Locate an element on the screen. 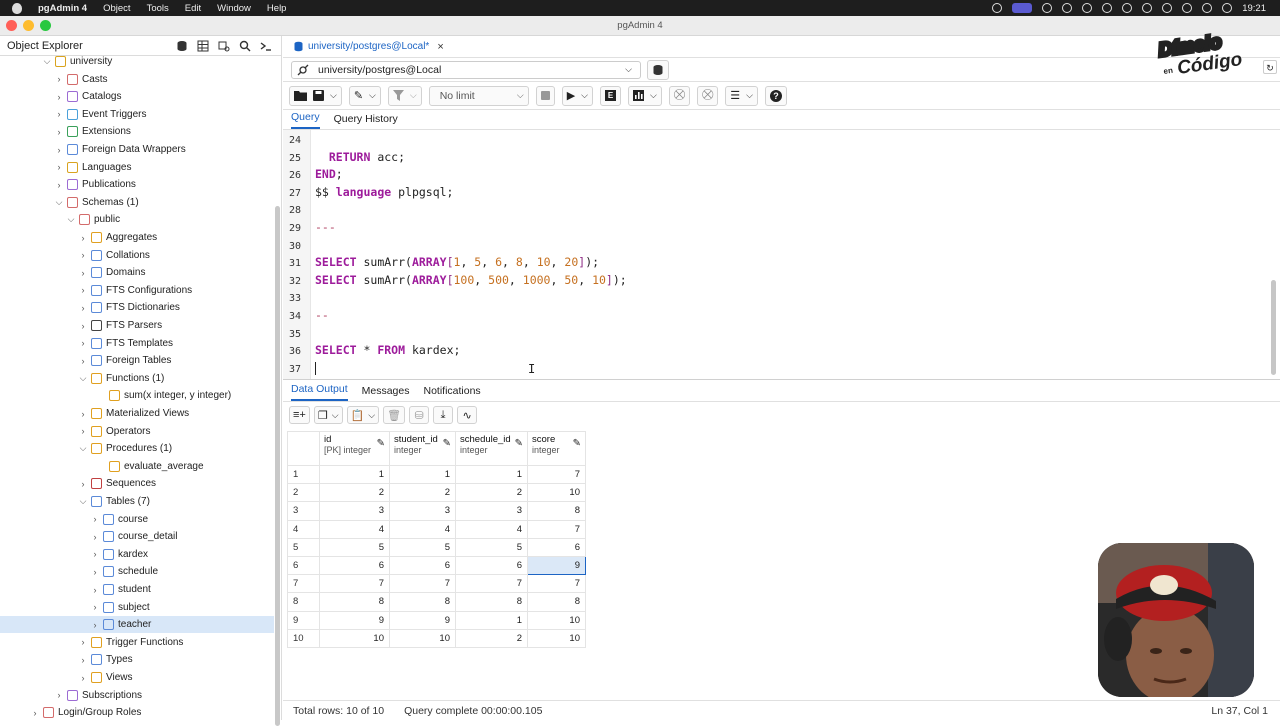  tree-node: › FTS Dictionaries is located at coordinates (137, 307).